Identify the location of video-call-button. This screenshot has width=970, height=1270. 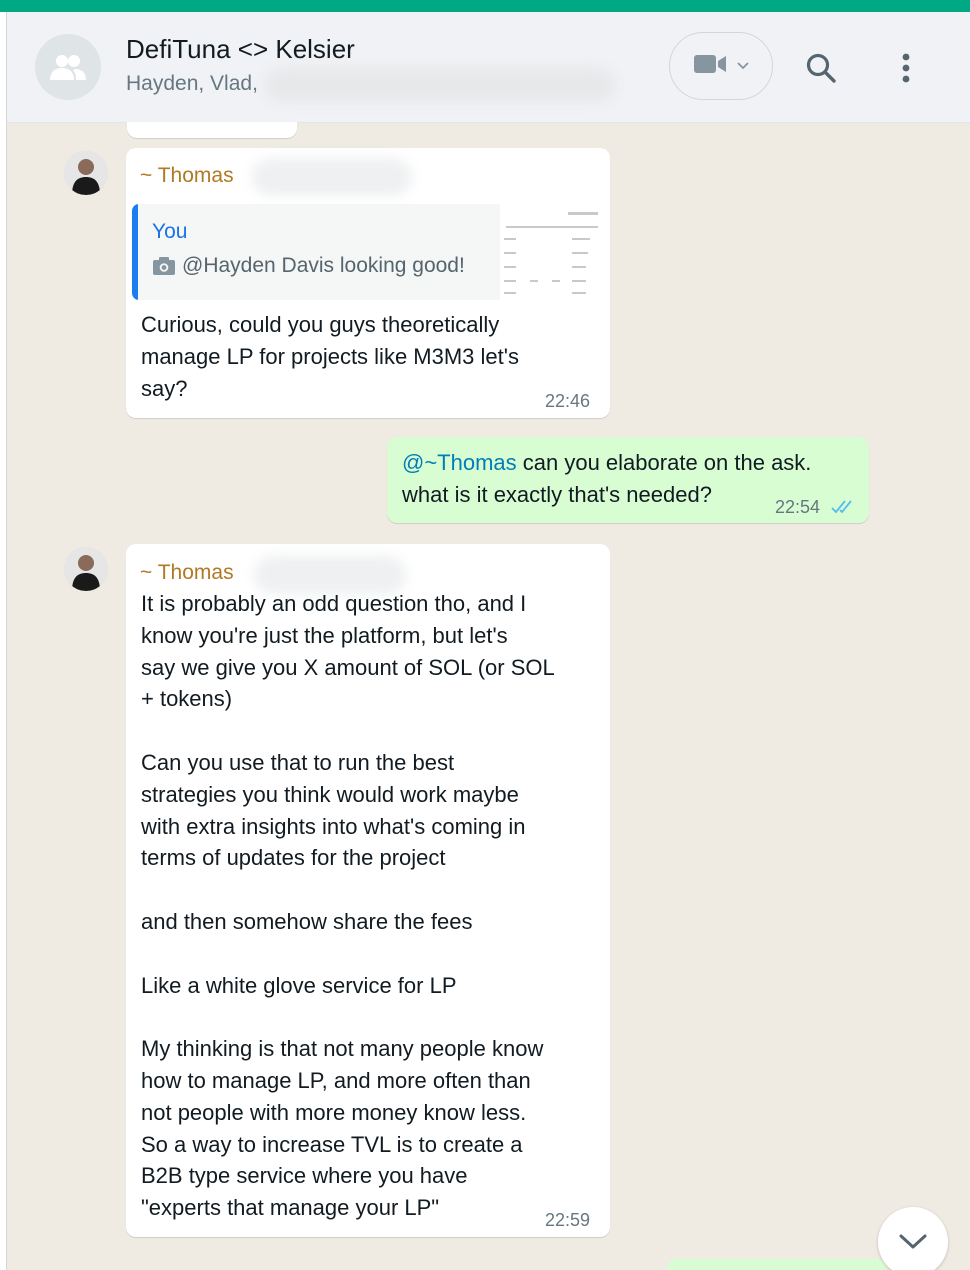
(721, 66).